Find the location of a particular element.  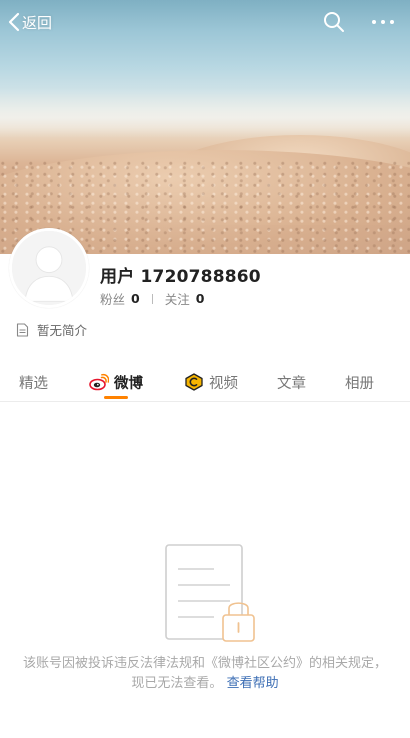

search-icon is located at coordinates (334, 22).